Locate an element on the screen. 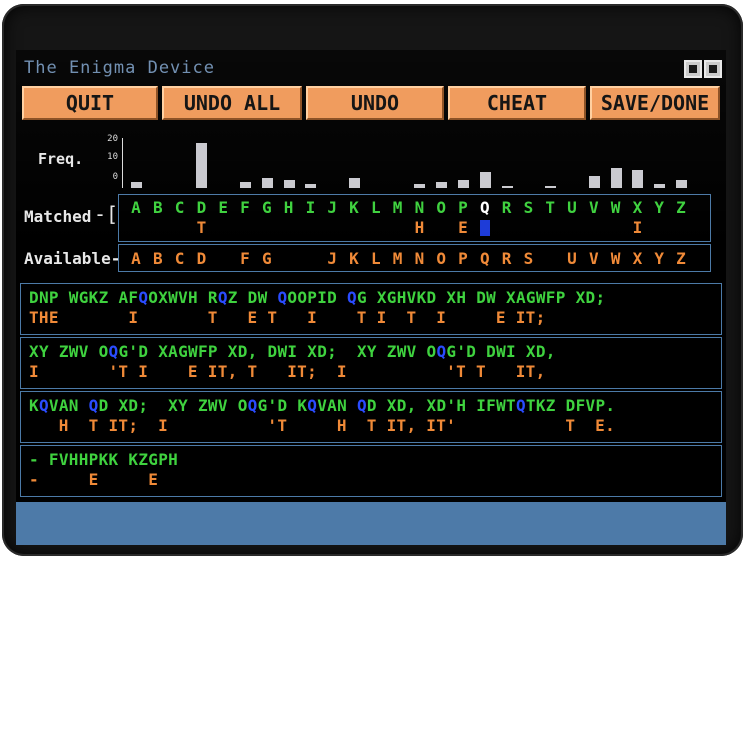 This screenshot has width=745, height=745. matched-letter-v: V is located at coordinates (594, 207).